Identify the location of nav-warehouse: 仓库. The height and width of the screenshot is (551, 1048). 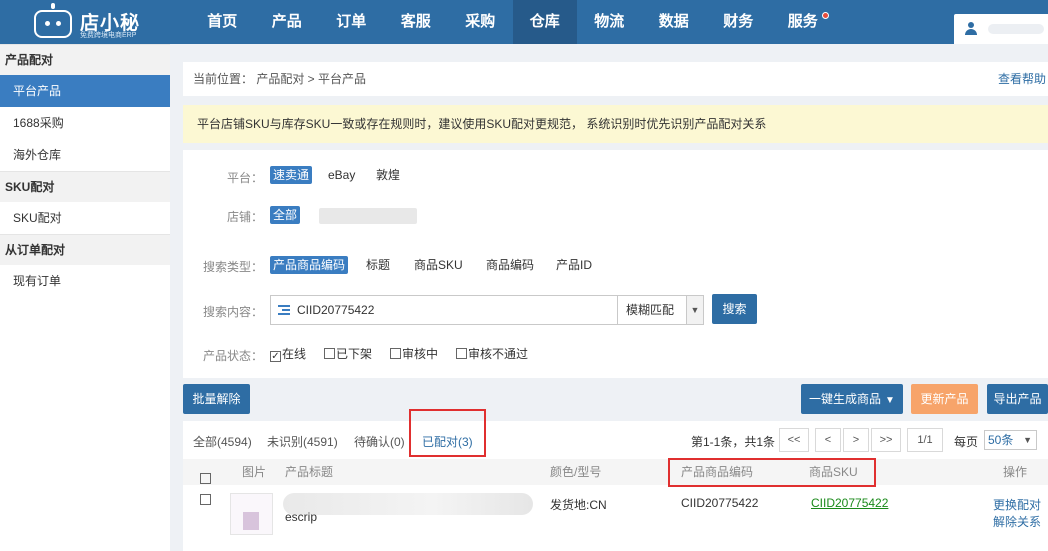
(544, 22).